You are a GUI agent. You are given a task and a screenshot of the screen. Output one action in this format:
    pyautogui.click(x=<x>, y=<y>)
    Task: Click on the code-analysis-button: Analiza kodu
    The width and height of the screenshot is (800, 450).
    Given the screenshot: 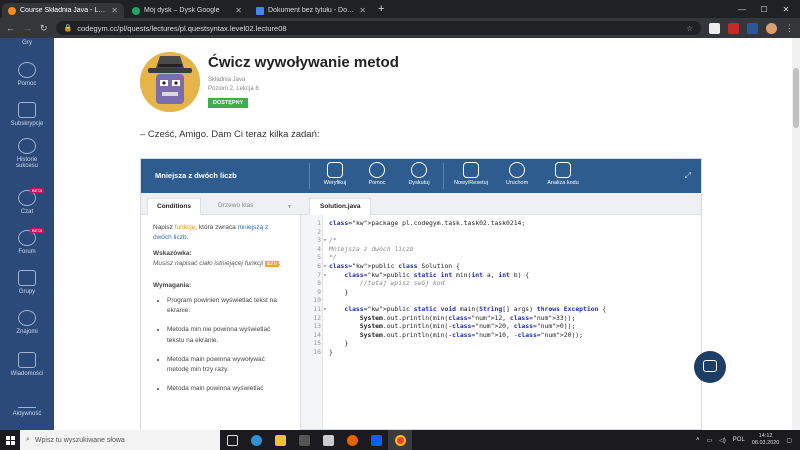 What is the action you would take?
    pyautogui.click(x=563, y=174)
    